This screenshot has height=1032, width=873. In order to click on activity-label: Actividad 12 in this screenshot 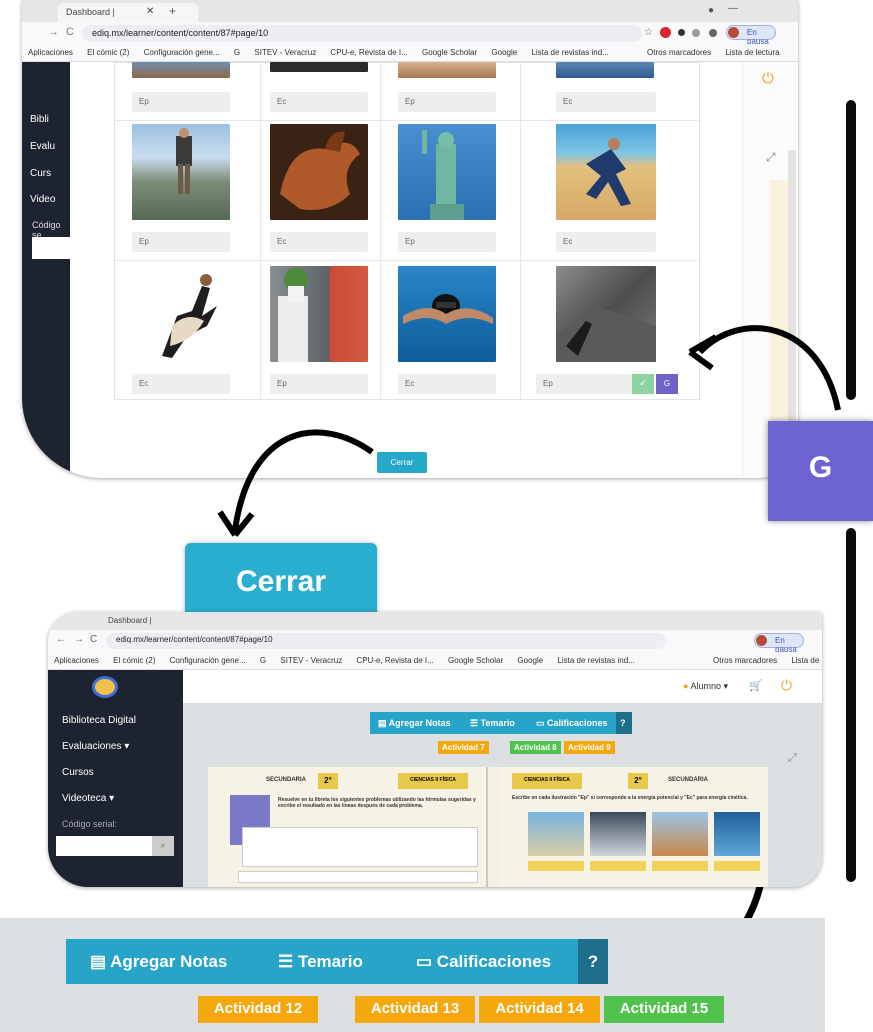, I will do `click(258, 1008)`.